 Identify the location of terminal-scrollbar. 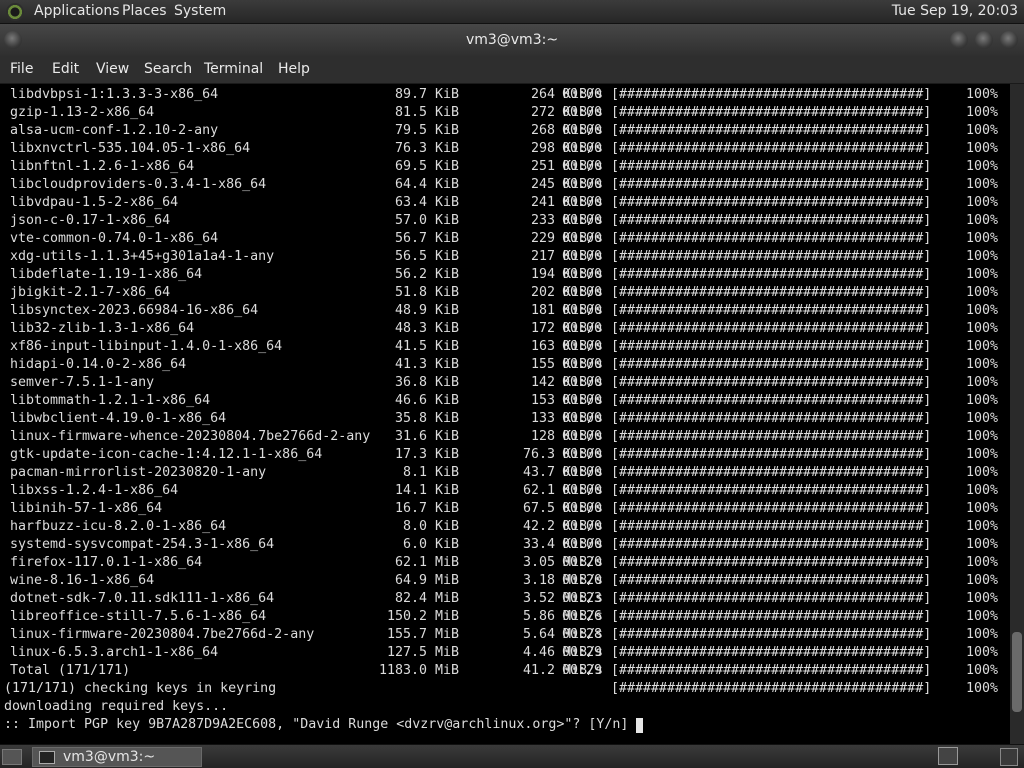
(1017, 414).